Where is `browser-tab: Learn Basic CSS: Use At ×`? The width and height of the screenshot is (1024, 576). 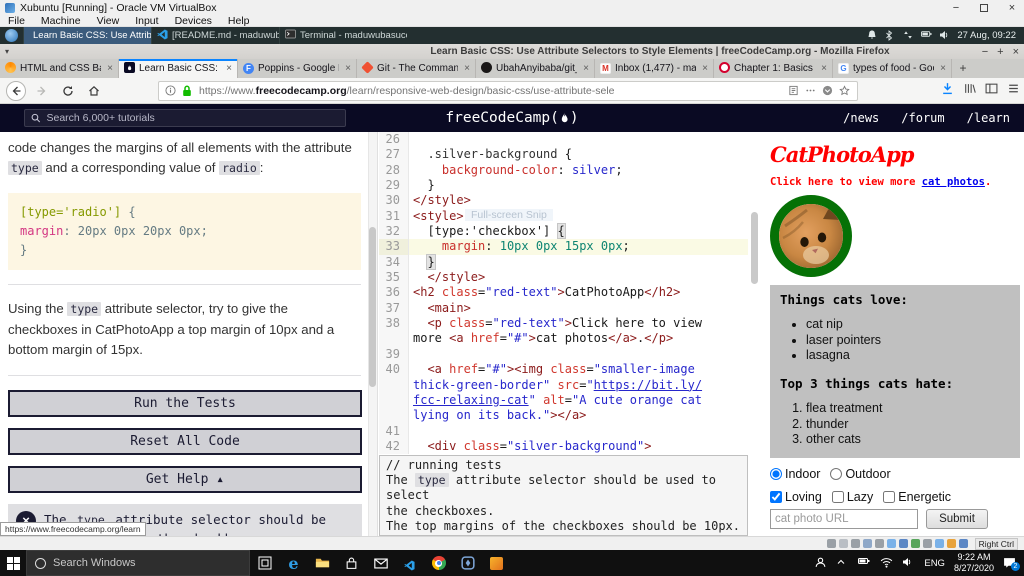 browser-tab: Learn Basic CSS: Use At × is located at coordinates (178, 68).